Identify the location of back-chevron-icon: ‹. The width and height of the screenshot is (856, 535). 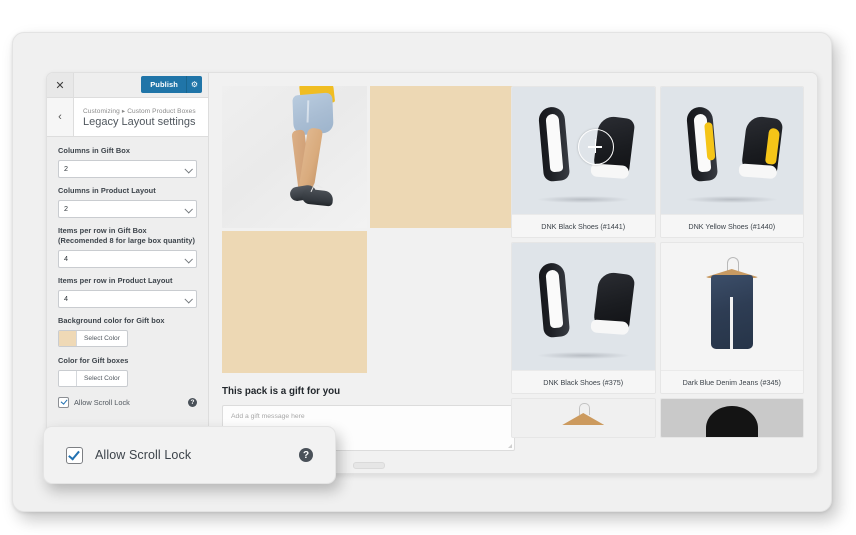
(60, 117).